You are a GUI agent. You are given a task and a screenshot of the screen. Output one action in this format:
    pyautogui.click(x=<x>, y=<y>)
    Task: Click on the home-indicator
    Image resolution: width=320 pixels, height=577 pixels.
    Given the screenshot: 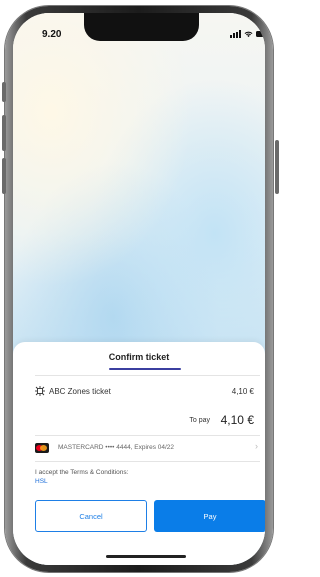 What is the action you would take?
    pyautogui.click(x=146, y=556)
    